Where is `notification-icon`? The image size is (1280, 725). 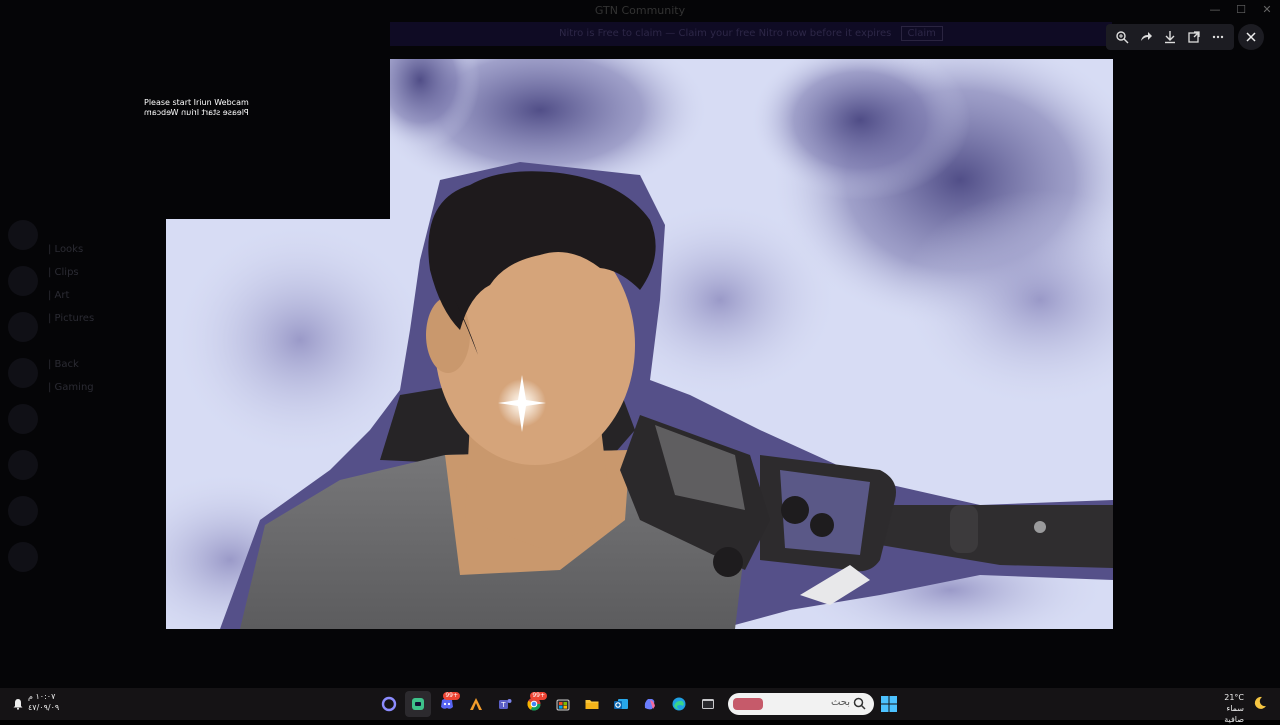 notification-icon is located at coordinates (18, 704).